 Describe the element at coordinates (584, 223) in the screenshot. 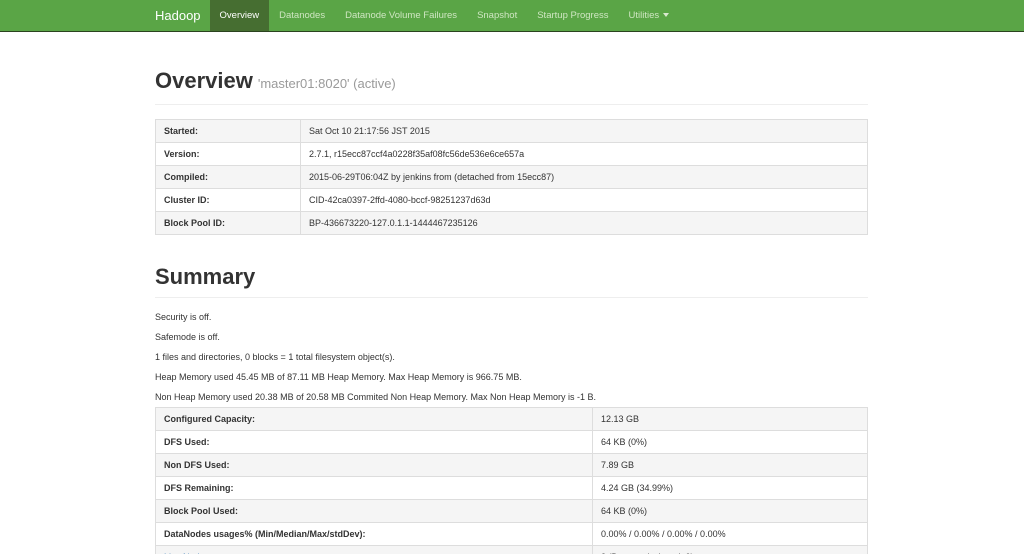

I see `row-value: BP-436673220-127.0.1.1-1444467235126` at that location.